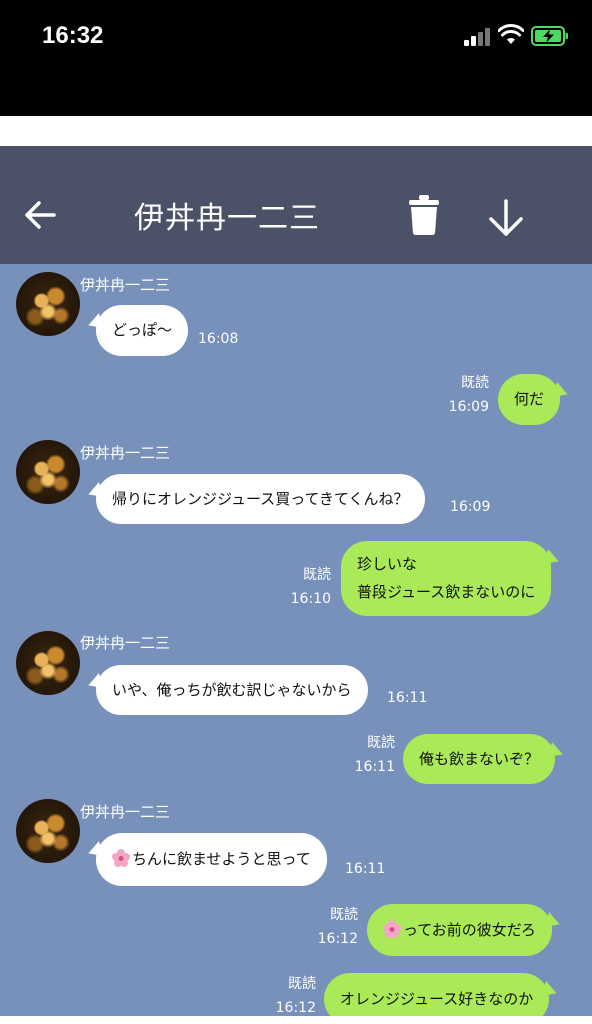  What do you see at coordinates (446, 578) in the screenshot?
I see `outgoing-message: 珍しいな 普段ジュース飲まないのに` at bounding box center [446, 578].